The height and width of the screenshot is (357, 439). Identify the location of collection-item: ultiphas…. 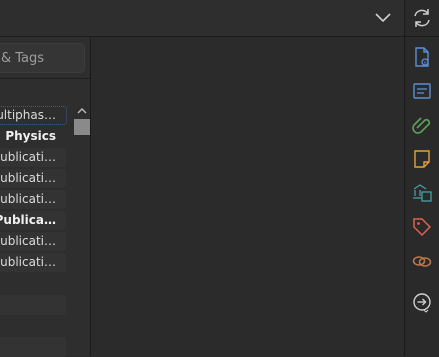
(34, 115).